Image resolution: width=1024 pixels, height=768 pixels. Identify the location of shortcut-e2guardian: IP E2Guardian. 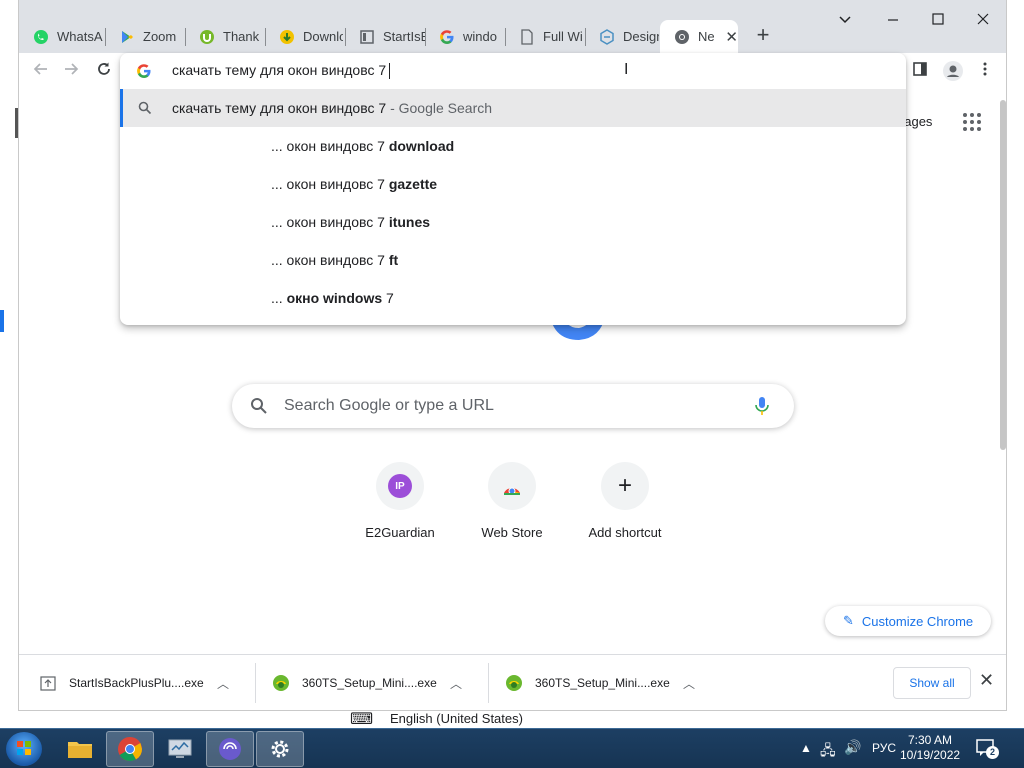
(400, 507).